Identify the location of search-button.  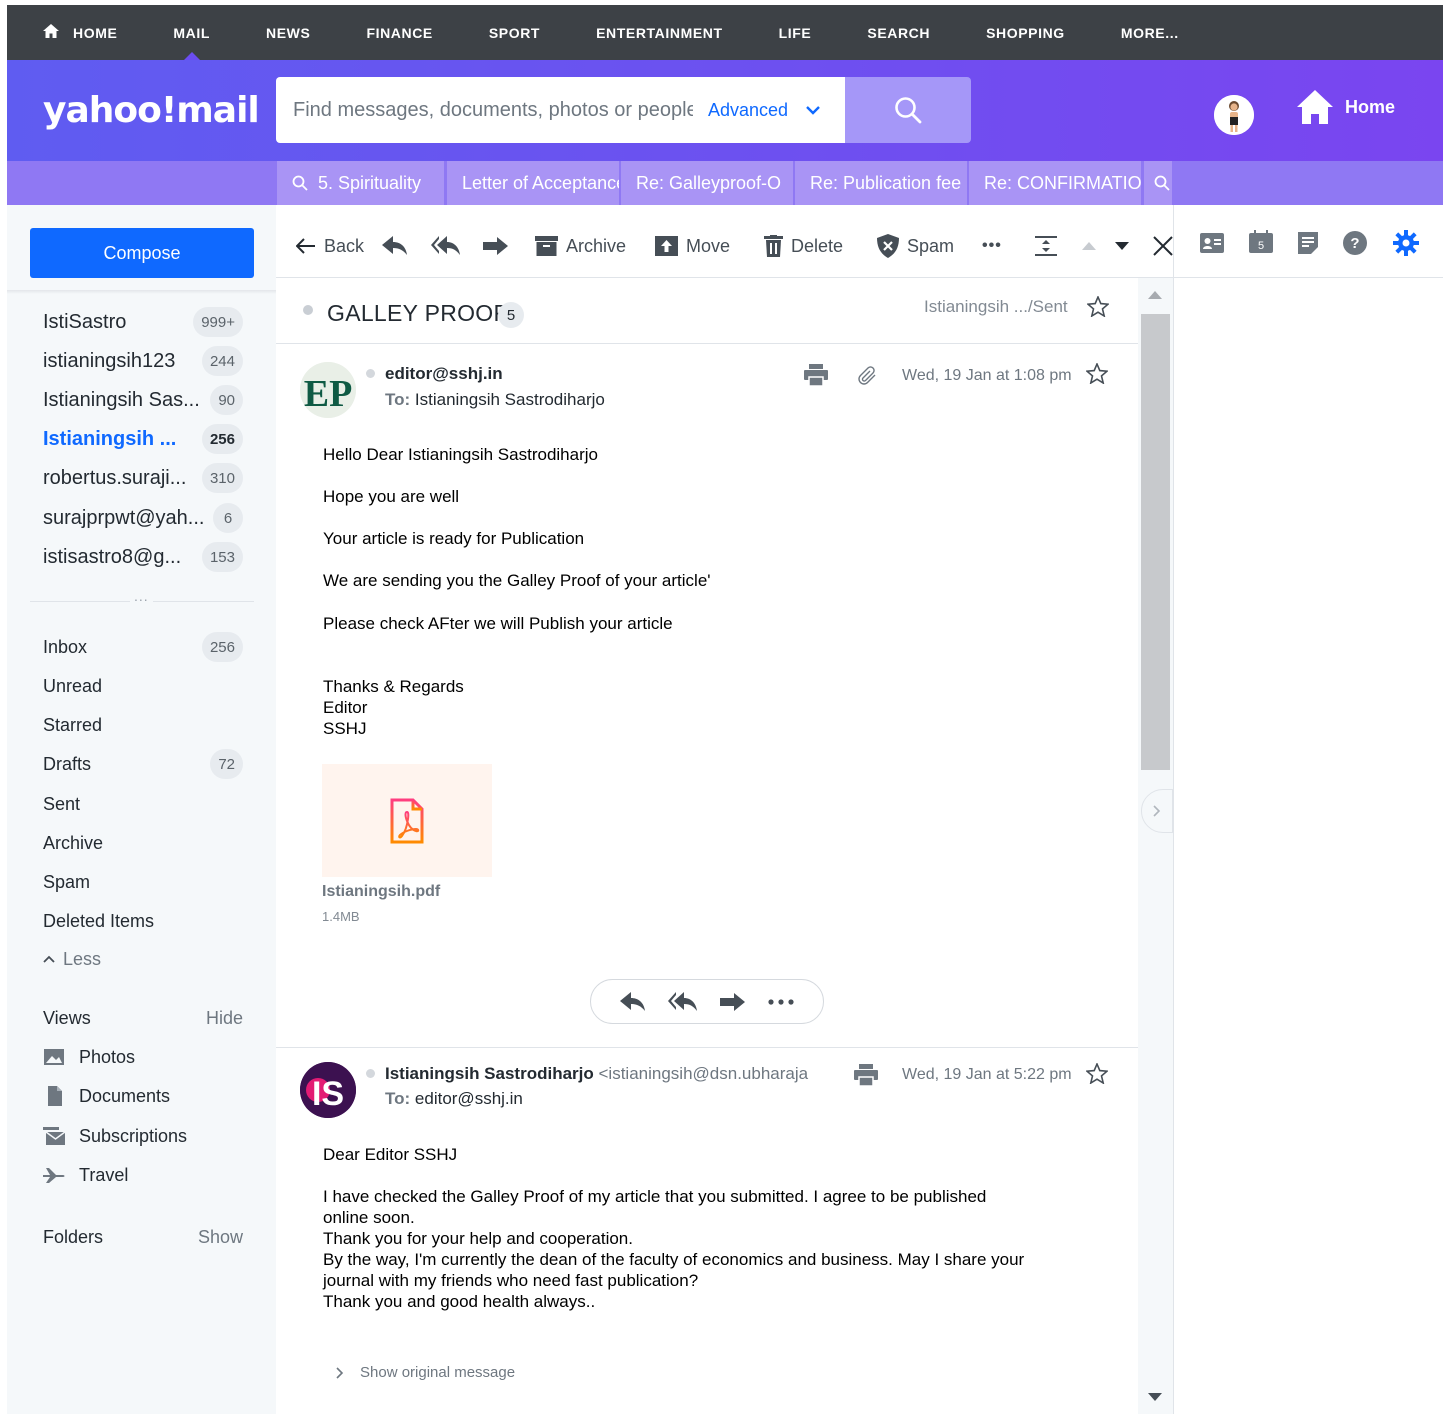
(908, 110).